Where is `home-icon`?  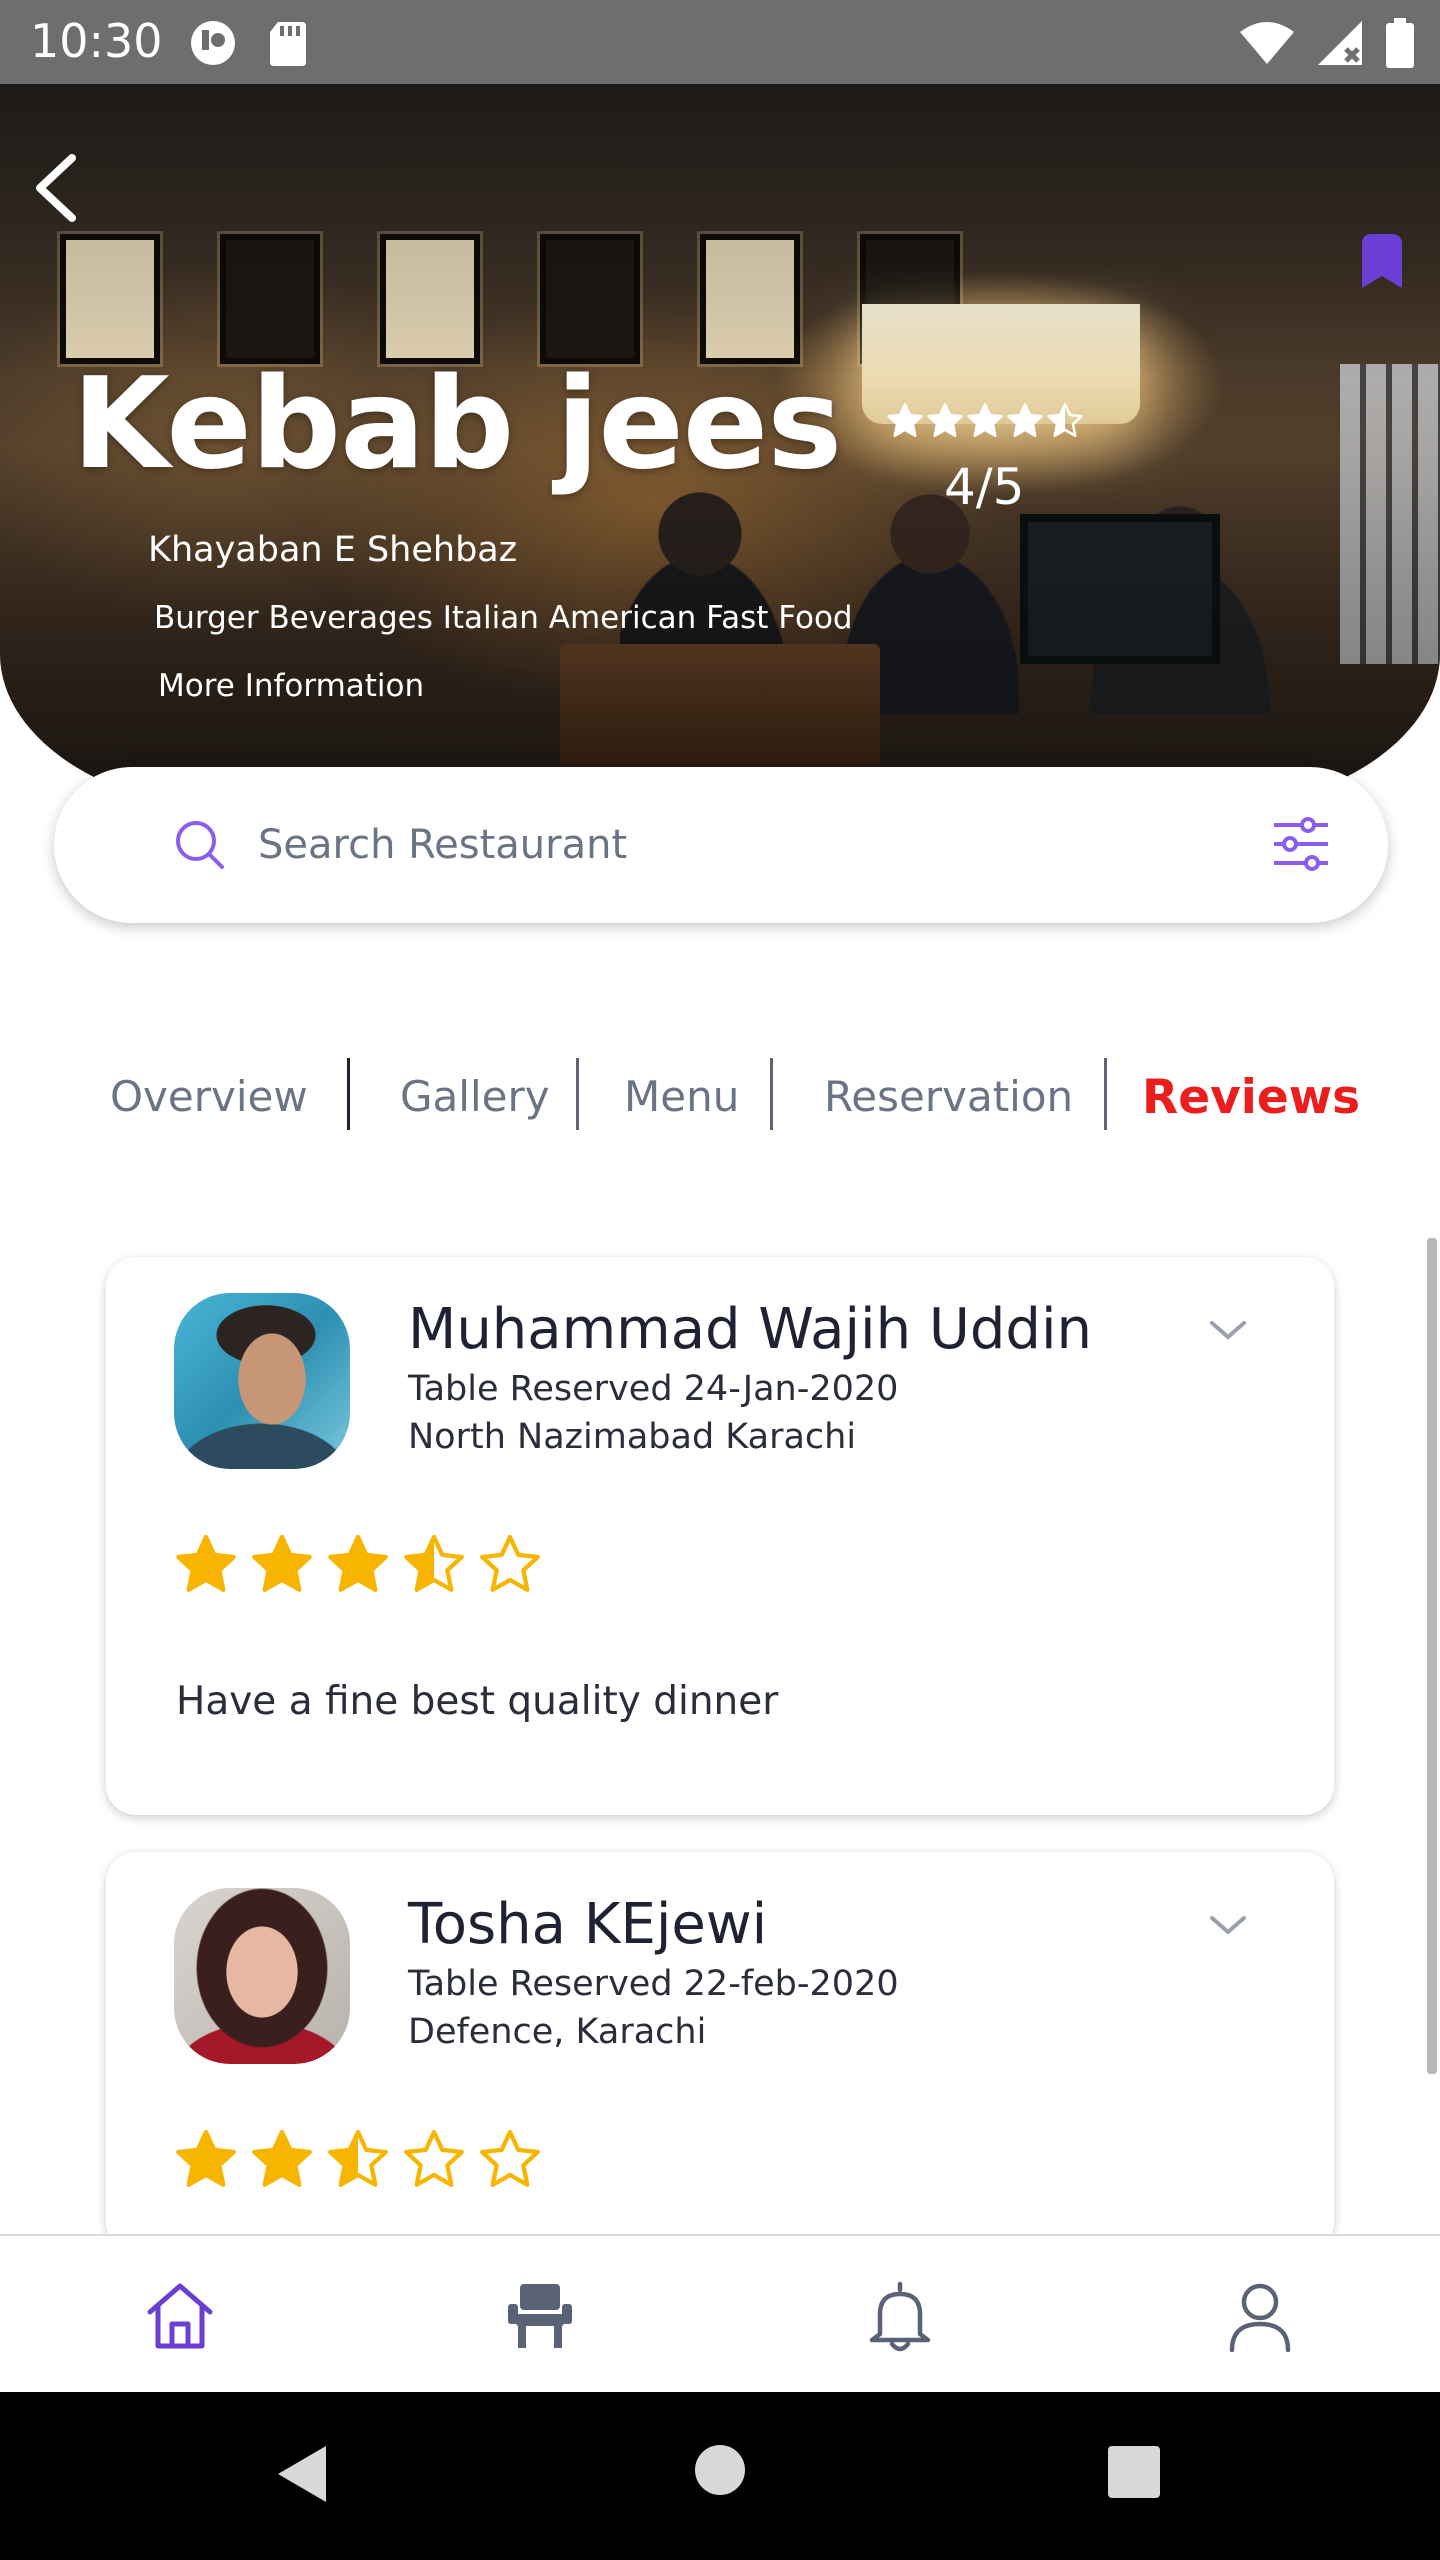 home-icon is located at coordinates (180, 2316).